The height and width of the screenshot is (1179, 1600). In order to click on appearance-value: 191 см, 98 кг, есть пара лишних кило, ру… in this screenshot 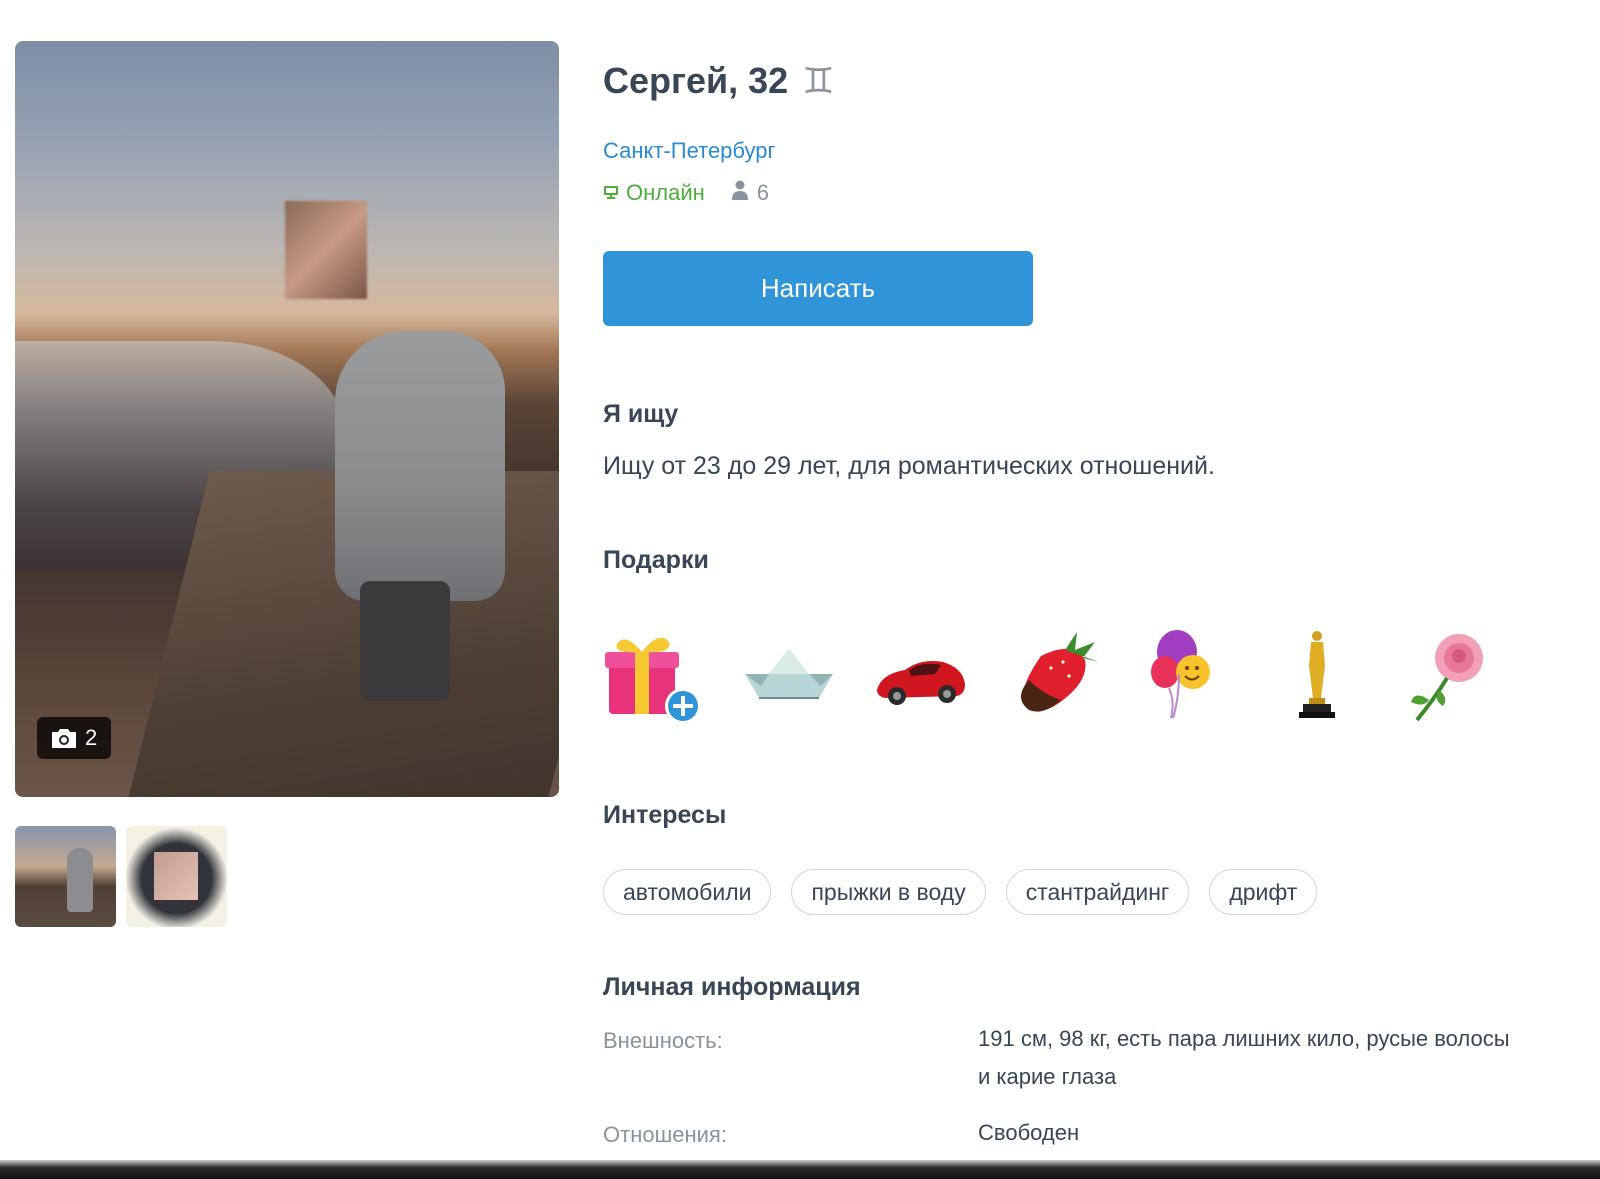, I will do `click(1244, 1057)`.